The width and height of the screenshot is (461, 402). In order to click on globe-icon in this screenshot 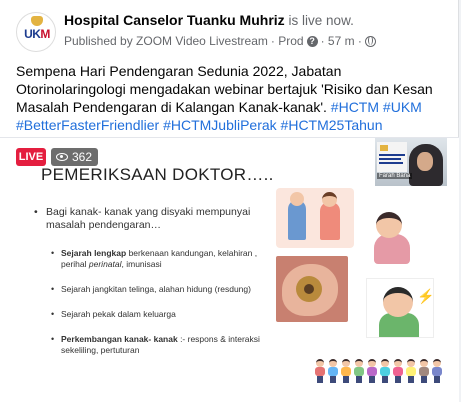, I will do `click(370, 41)`.